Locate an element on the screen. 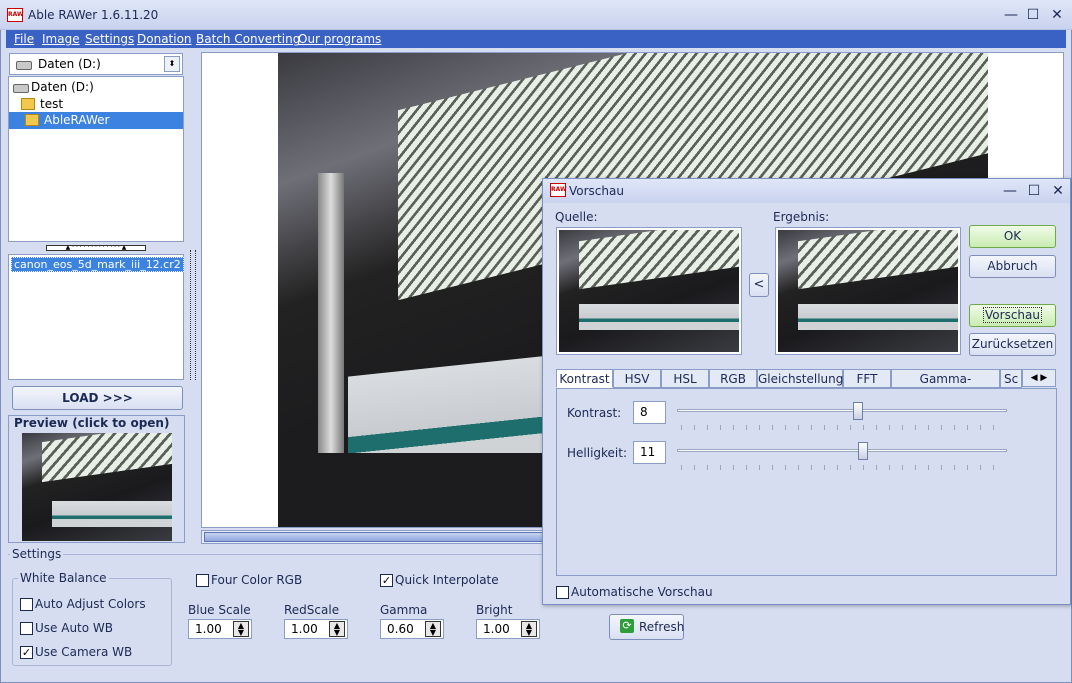 The width and height of the screenshot is (1072, 683). tree-item-drive: Daten (D:) is located at coordinates (96, 87).